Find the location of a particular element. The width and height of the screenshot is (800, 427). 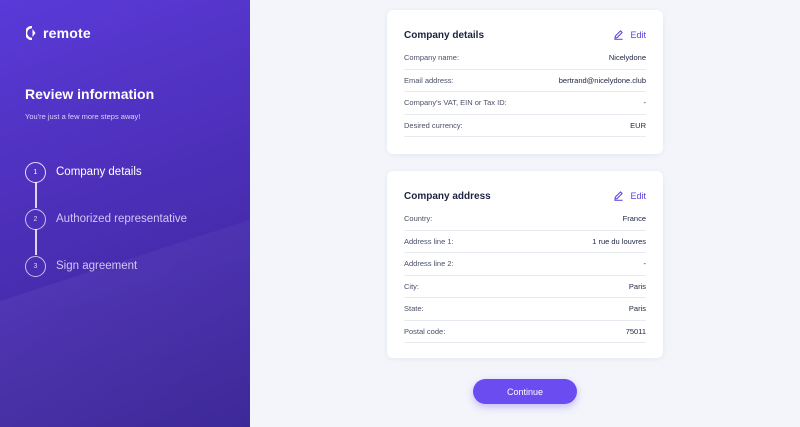

field-label: Address line 1: is located at coordinates (429, 241).